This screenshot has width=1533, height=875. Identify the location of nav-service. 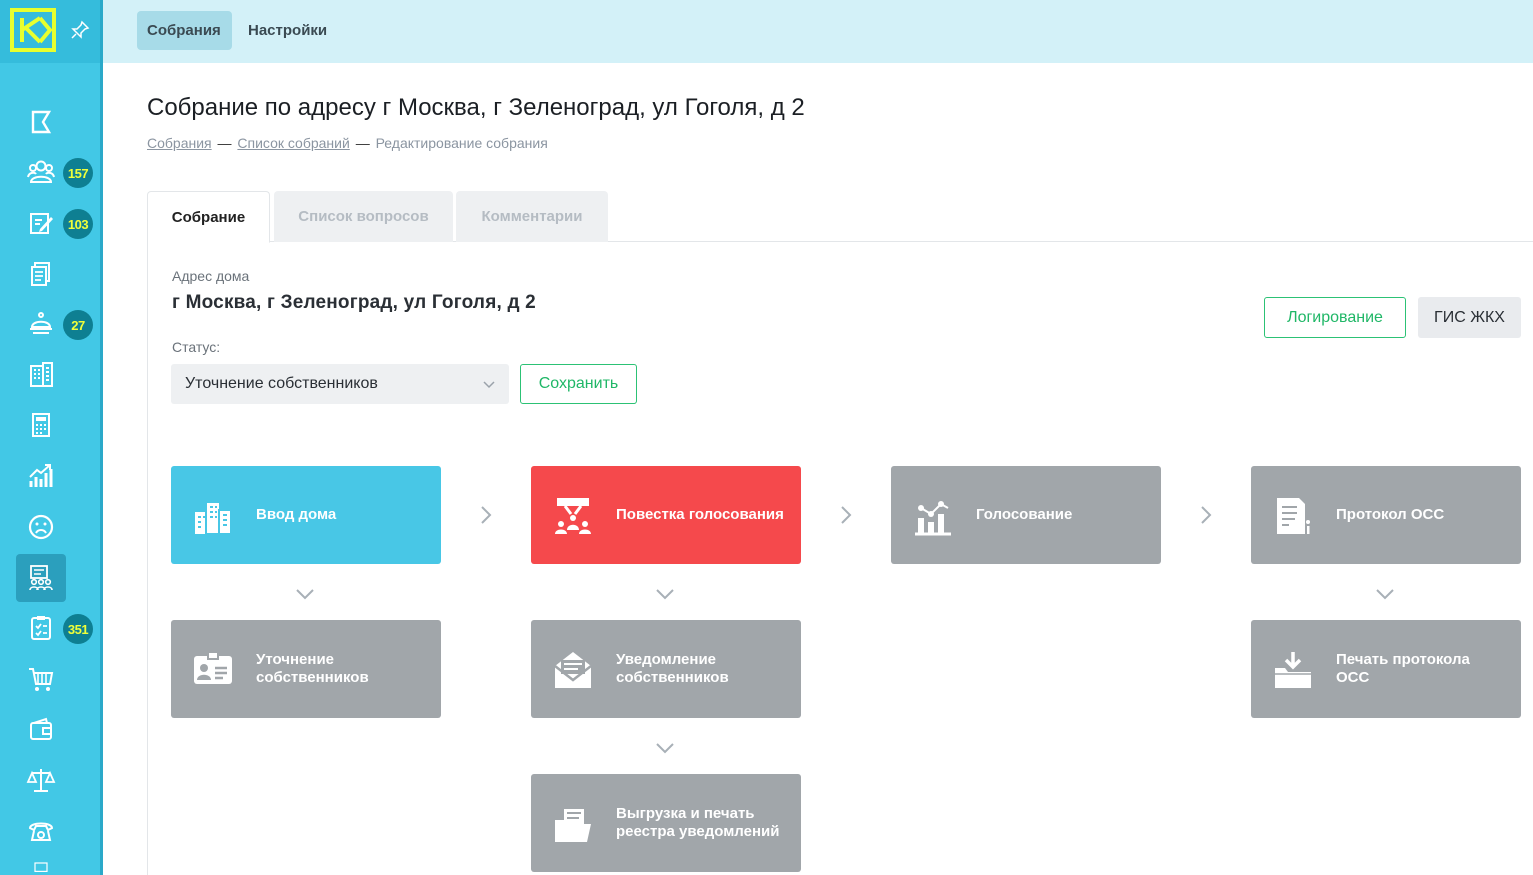
(41, 324).